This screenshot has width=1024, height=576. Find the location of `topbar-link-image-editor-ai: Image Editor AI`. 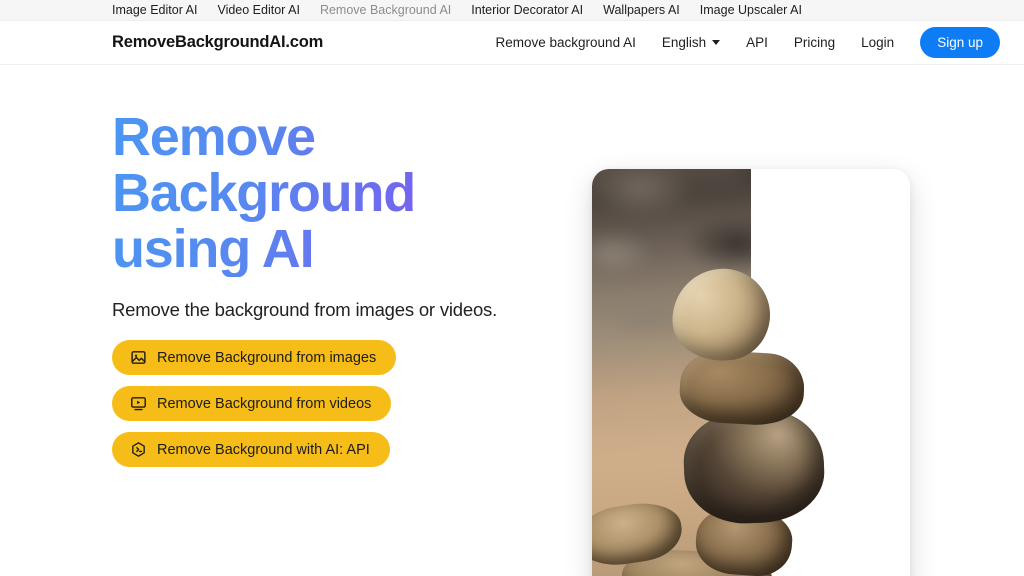

topbar-link-image-editor-ai: Image Editor AI is located at coordinates (154, 10).